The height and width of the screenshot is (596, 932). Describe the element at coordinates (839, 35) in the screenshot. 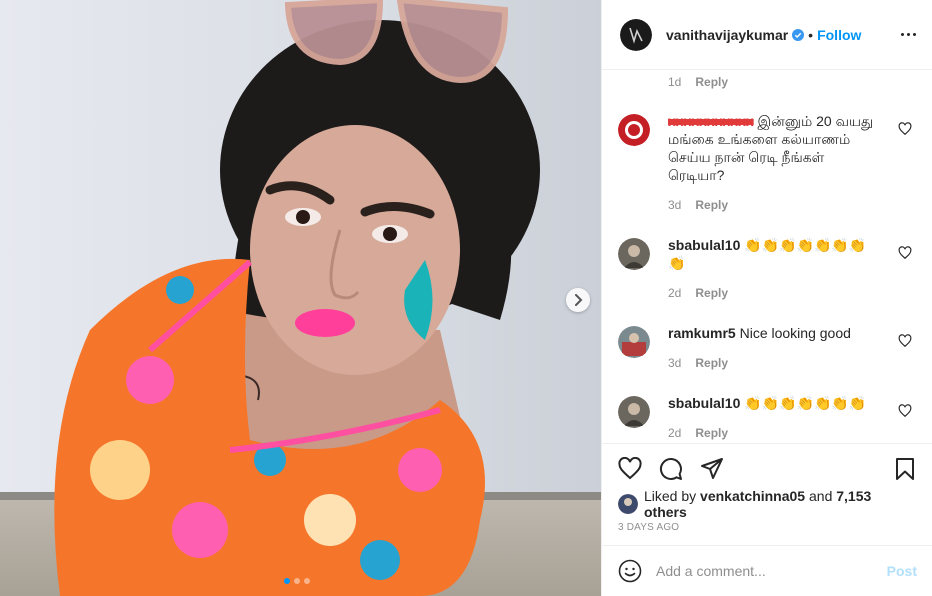

I see `follow-button: Follow` at that location.